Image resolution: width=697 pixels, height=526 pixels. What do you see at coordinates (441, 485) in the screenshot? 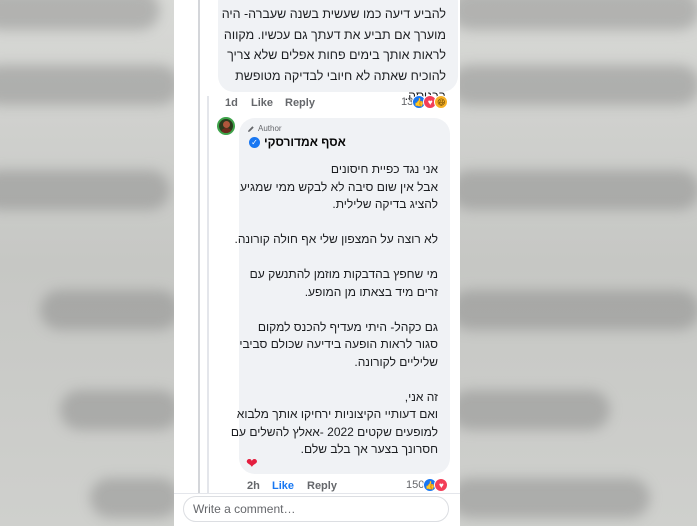
I see `love-icon: ♥` at bounding box center [441, 485].